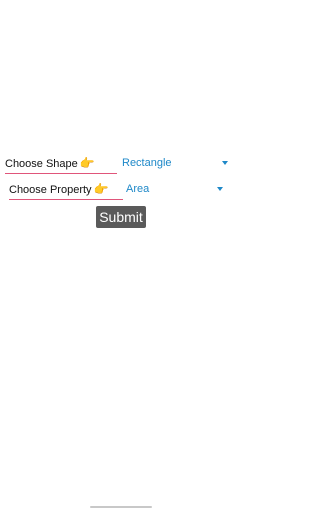 The width and height of the screenshot is (320, 512). Describe the element at coordinates (138, 189) in the screenshot. I see `property-select-value: Area` at that location.